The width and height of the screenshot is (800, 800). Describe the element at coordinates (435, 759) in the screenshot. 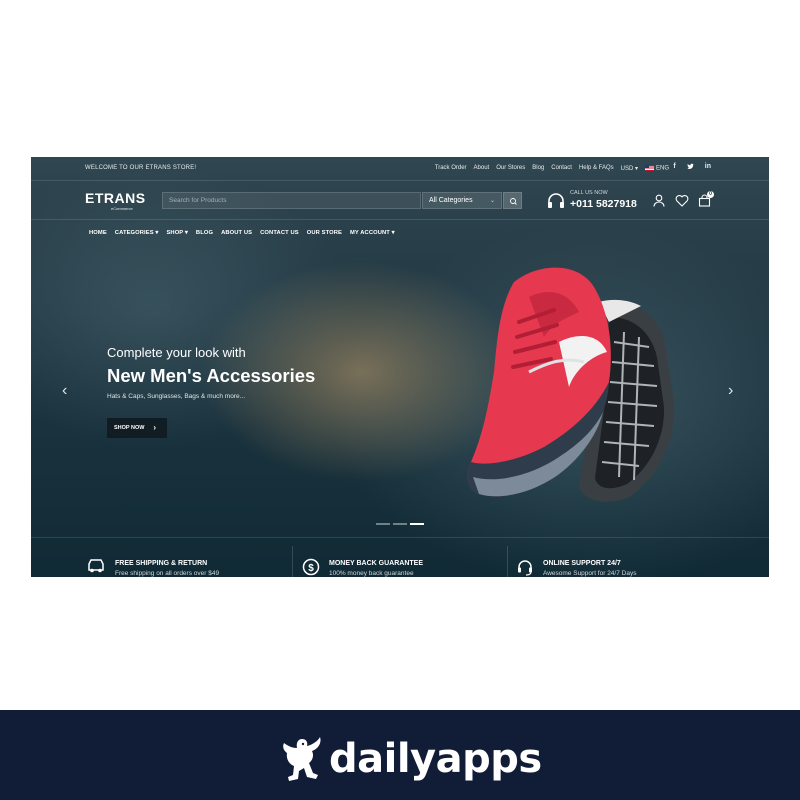

I see `brand-name: dailyapps` at that location.